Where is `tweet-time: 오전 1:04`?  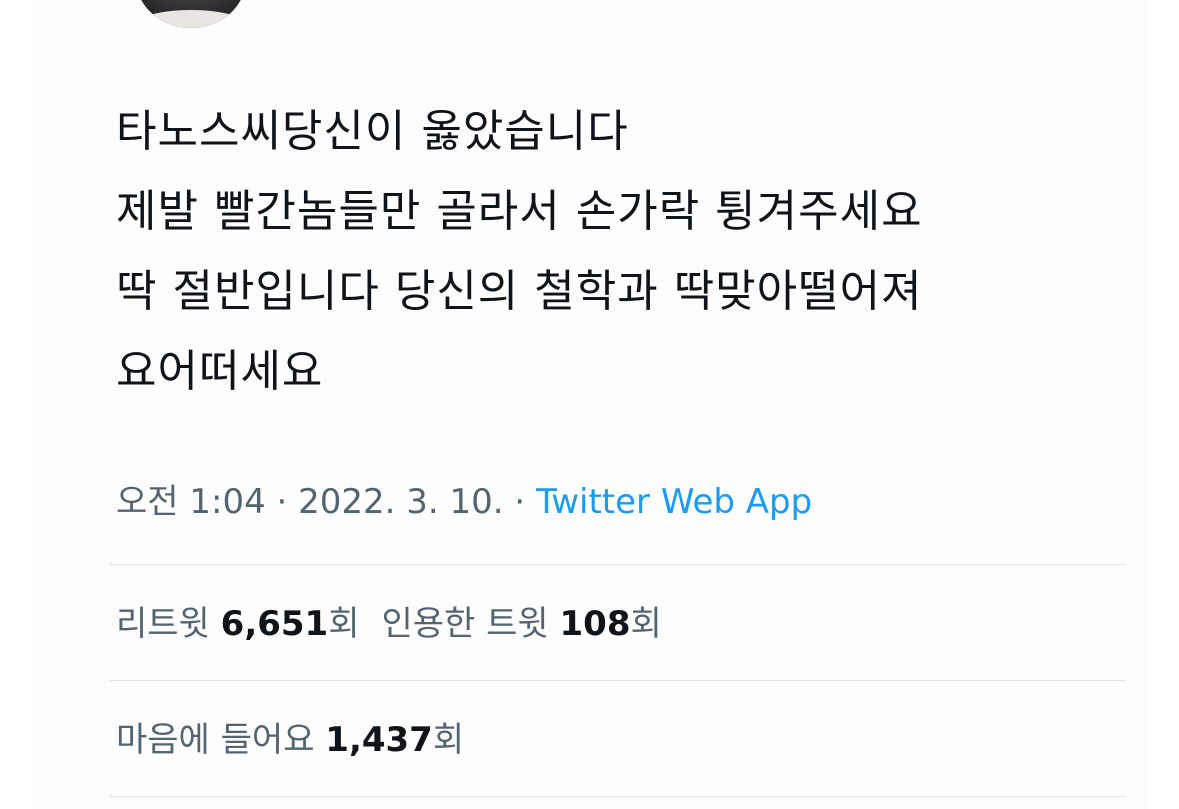
tweet-time: 오전 1:04 is located at coordinates (191, 502).